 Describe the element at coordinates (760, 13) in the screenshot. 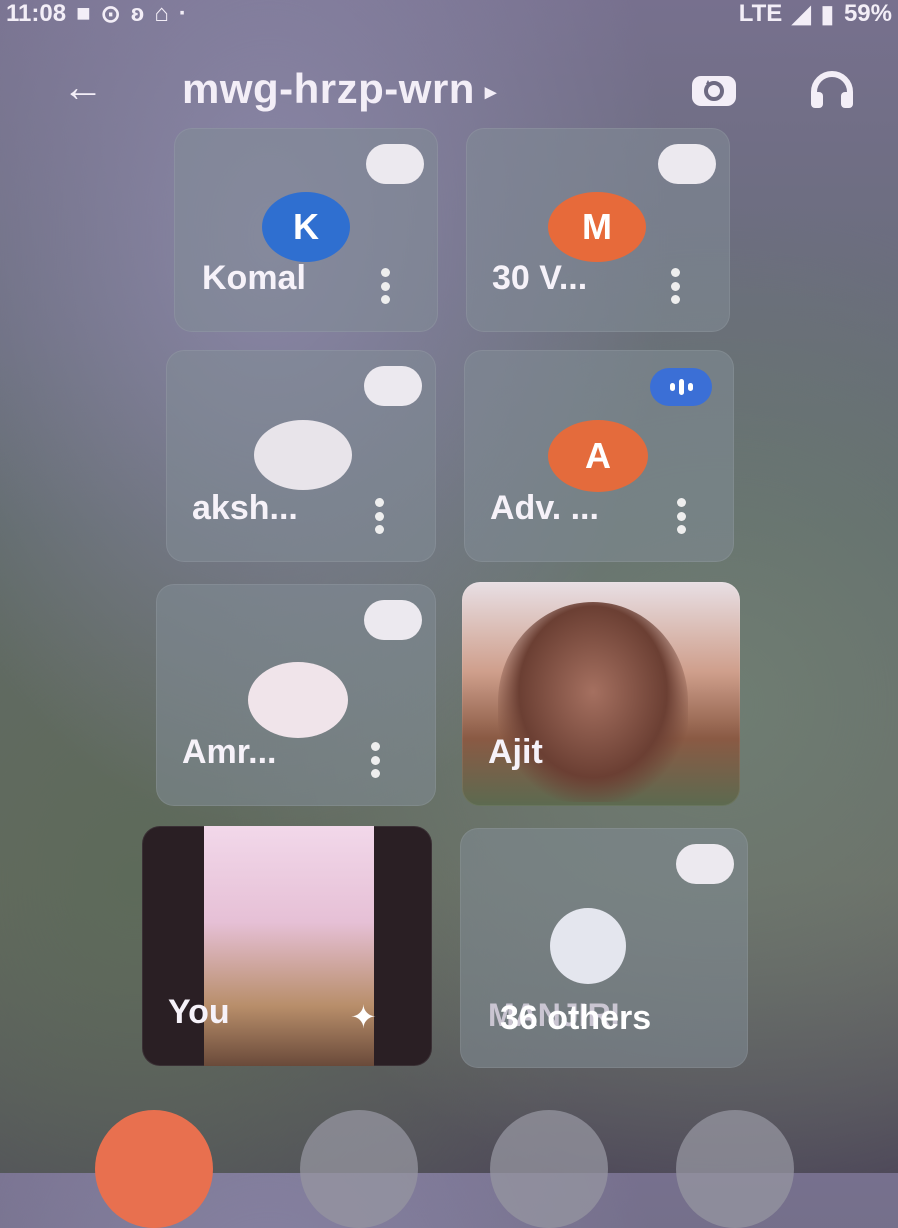

I see `network-label: LTE` at that location.